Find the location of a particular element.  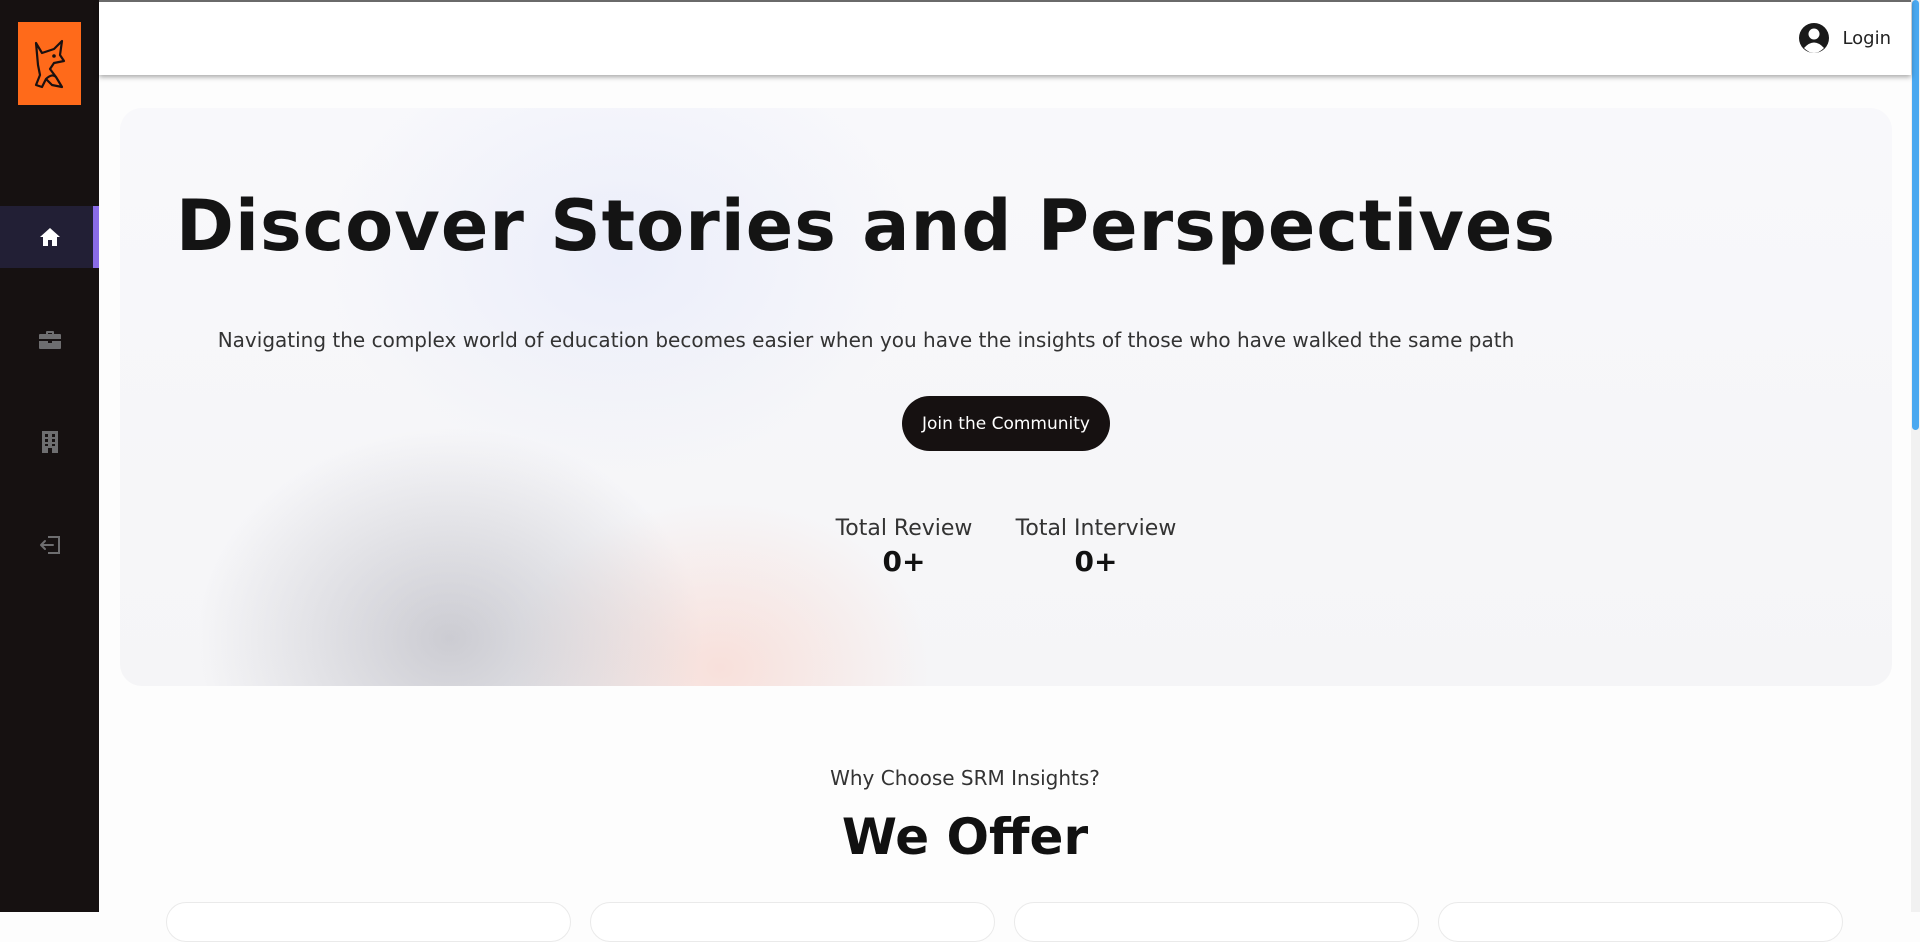

join-community-button: Join the Community is located at coordinates (1006, 423).